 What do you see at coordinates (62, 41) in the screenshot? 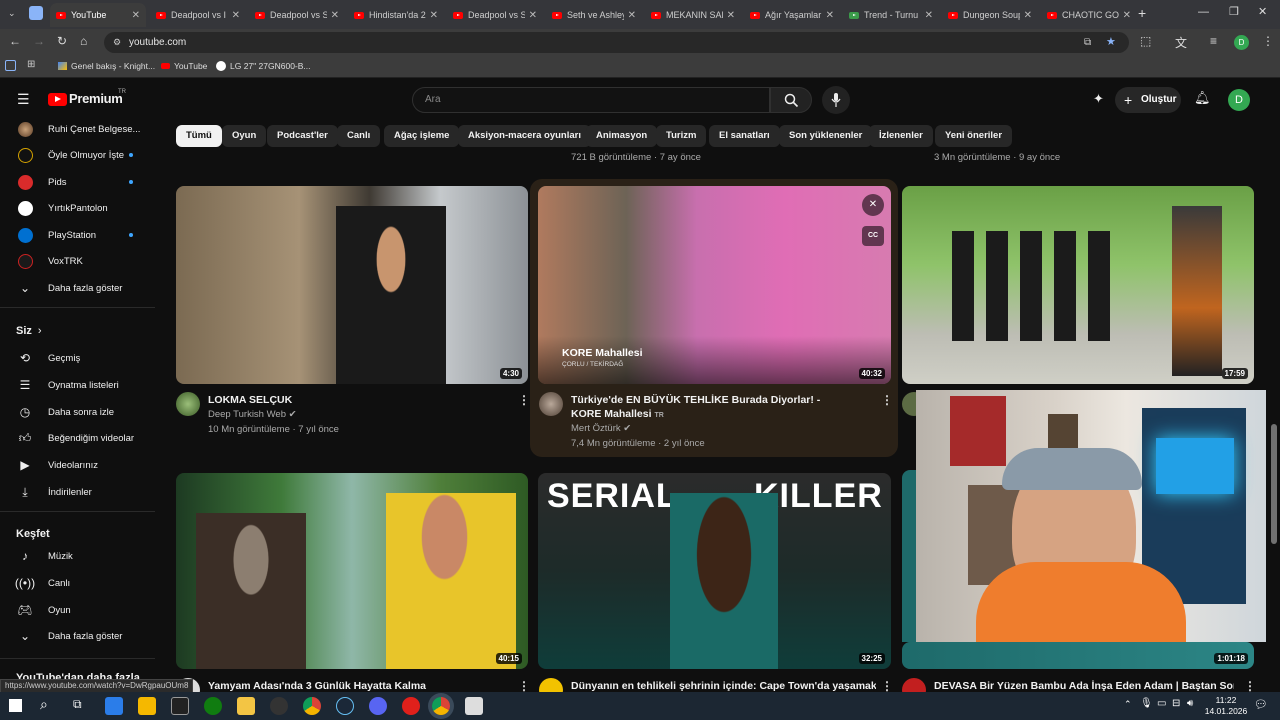
I see `reload-icon: ↻` at bounding box center [62, 41].